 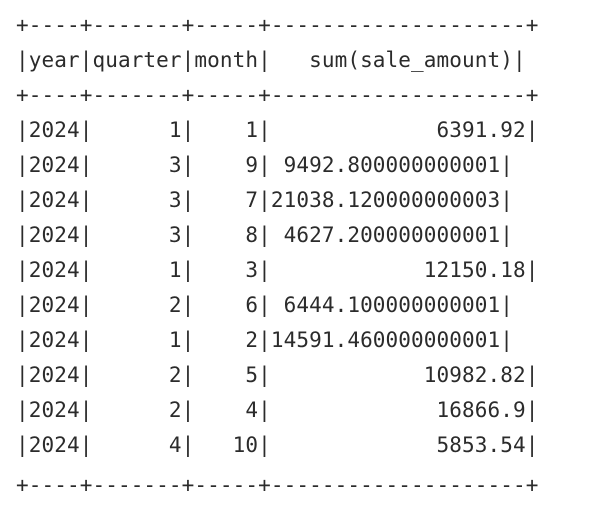 I want to click on table-row: |2024| 2| 4| 16866.9|, so click(x=277, y=410).